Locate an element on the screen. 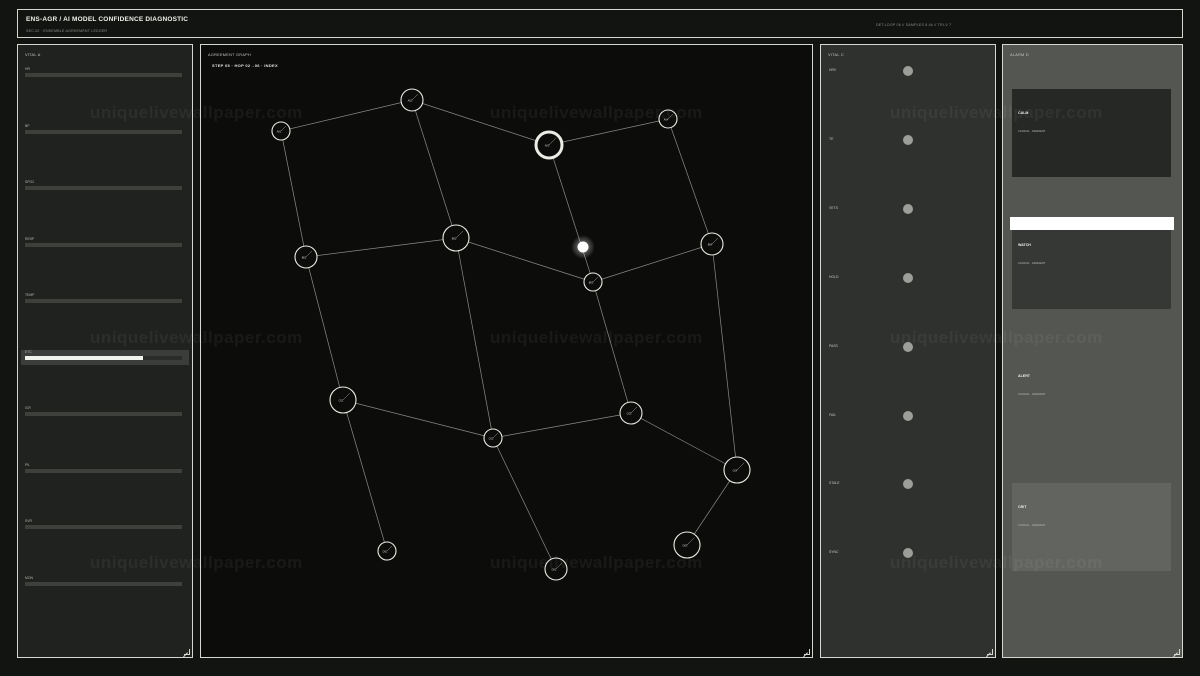  vital-a-row: SVR is located at coordinates (105, 526).